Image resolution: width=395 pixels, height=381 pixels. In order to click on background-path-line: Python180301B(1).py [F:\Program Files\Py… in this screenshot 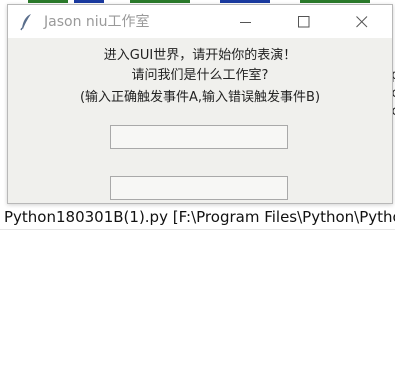, I will do `click(199, 217)`.